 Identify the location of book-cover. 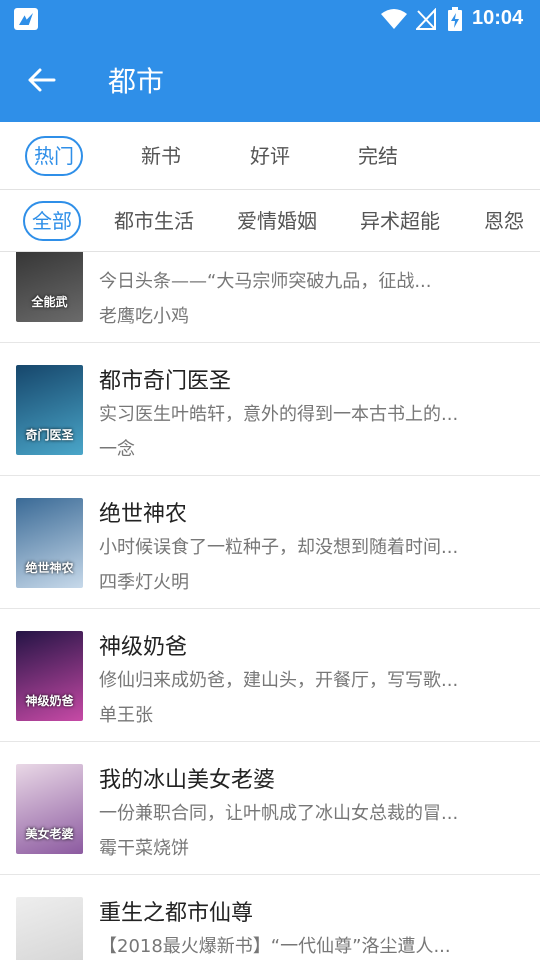
(49, 928).